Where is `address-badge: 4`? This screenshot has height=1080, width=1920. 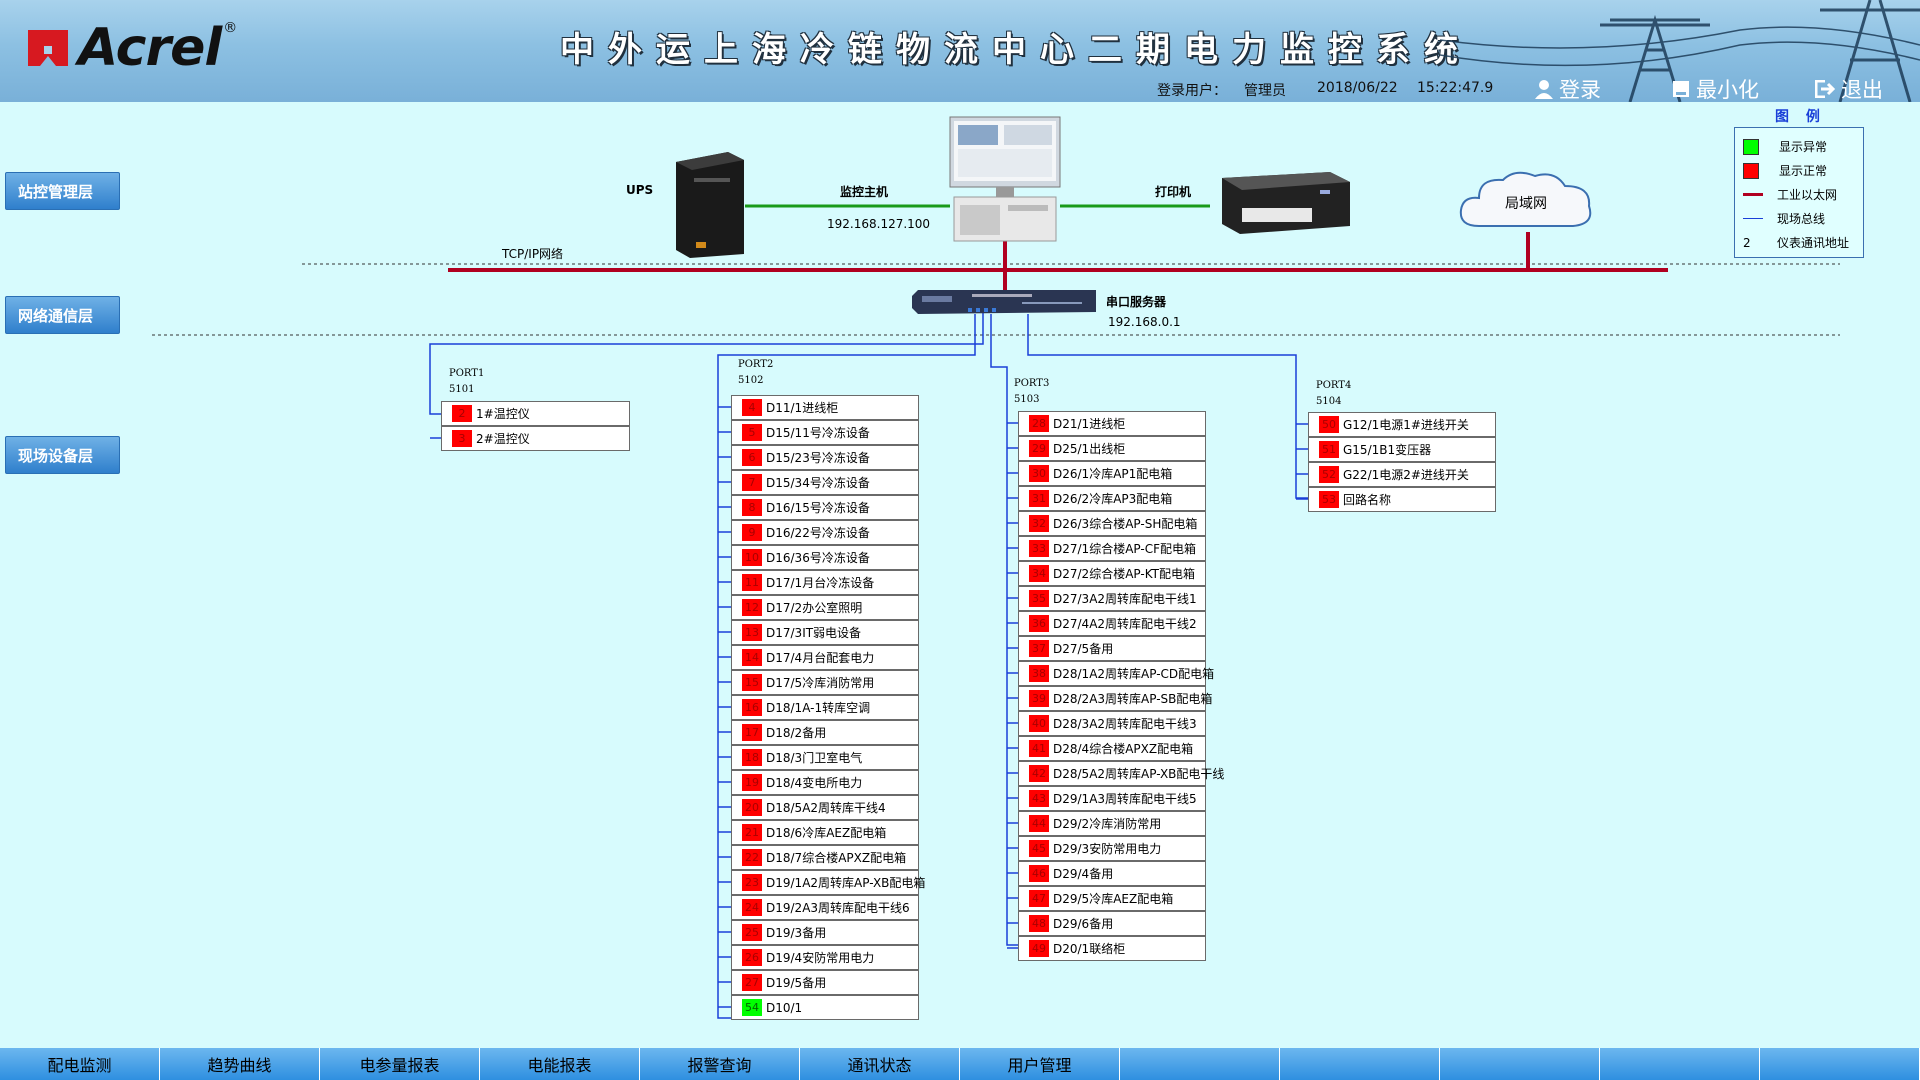 address-badge: 4 is located at coordinates (752, 407).